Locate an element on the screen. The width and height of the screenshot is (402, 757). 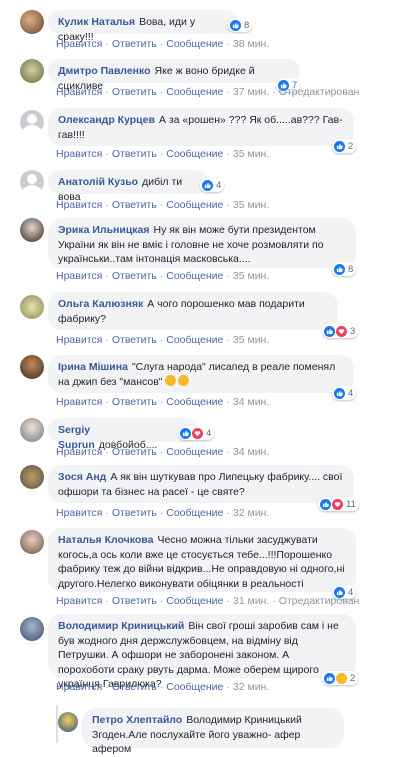
reaction-count: 11 is located at coordinates (338, 504).